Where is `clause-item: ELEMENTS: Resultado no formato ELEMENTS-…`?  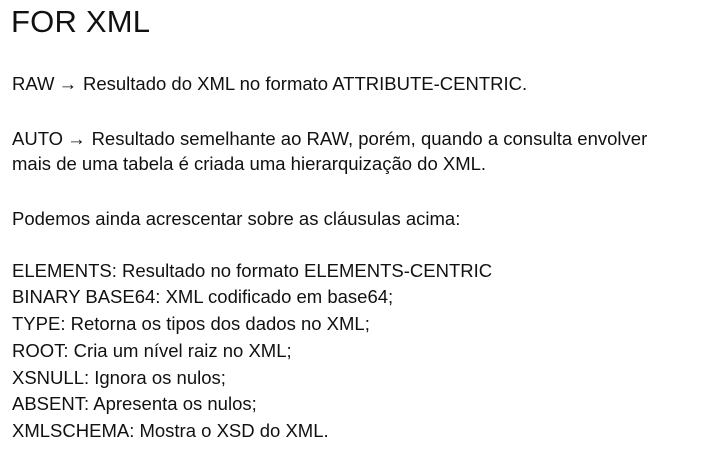 clause-item: ELEMENTS: Resultado no formato ELEMENTS-… is located at coordinates (252, 270).